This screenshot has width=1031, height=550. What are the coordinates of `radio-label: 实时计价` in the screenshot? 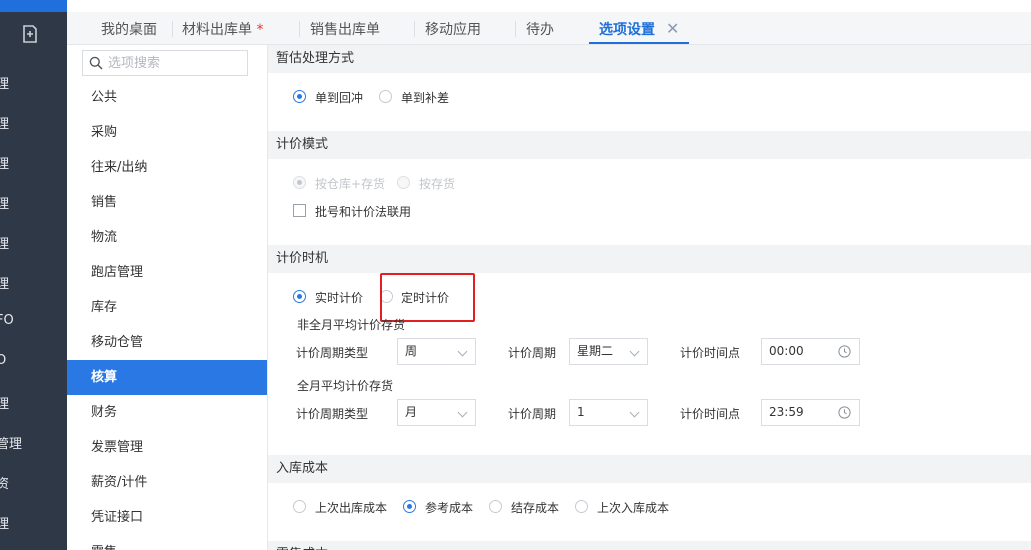 It's located at (339, 298).